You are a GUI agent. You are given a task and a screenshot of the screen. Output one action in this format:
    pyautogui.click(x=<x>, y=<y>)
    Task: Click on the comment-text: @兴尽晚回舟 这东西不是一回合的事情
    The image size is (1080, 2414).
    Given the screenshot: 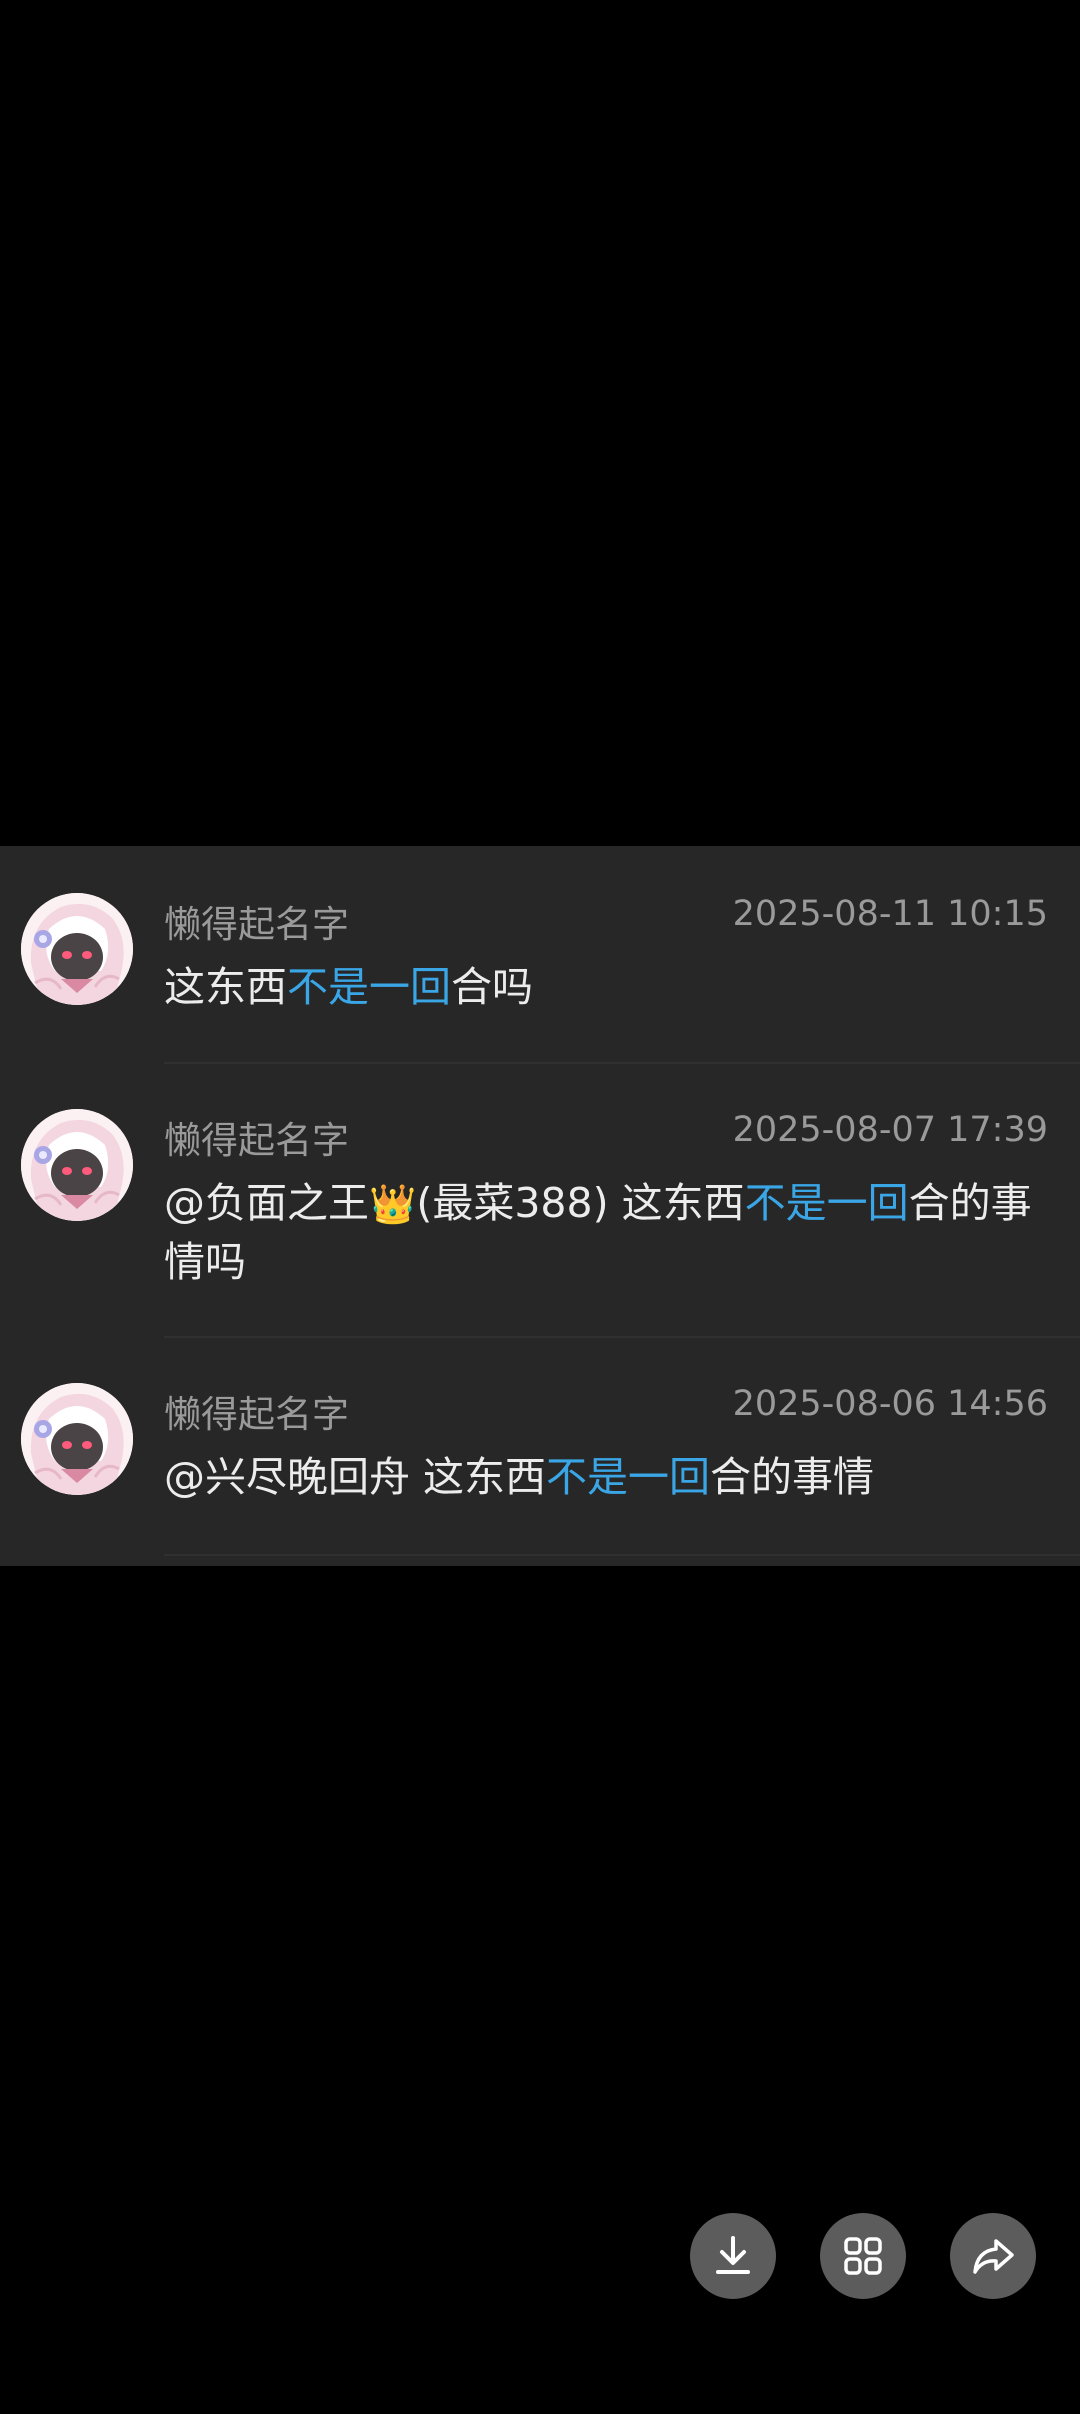 What is the action you would take?
    pyautogui.click(x=609, y=1477)
    